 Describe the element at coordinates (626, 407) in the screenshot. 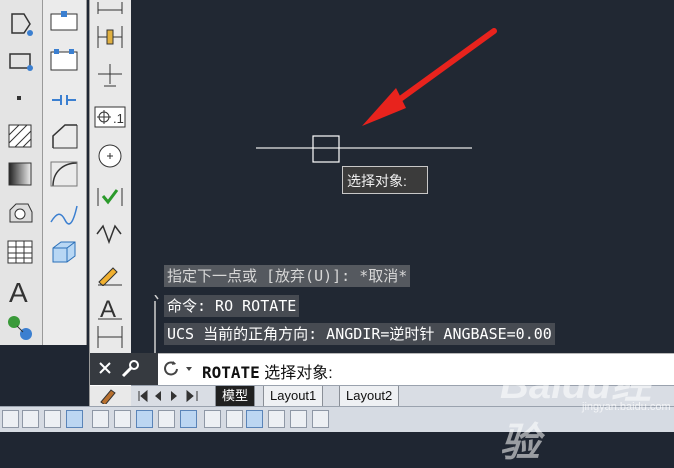

I see `watermark-url: jingyan.baidu.com` at that location.